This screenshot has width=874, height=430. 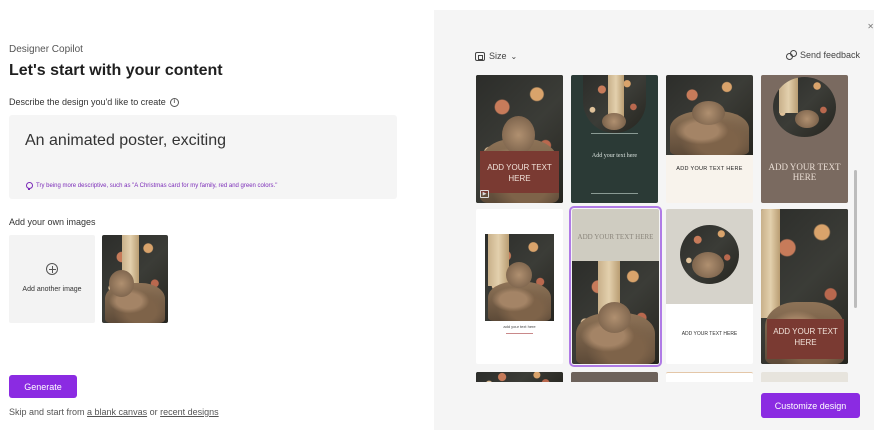 I want to click on blank-canvas-link: a blank canvas, so click(x=117, y=412).